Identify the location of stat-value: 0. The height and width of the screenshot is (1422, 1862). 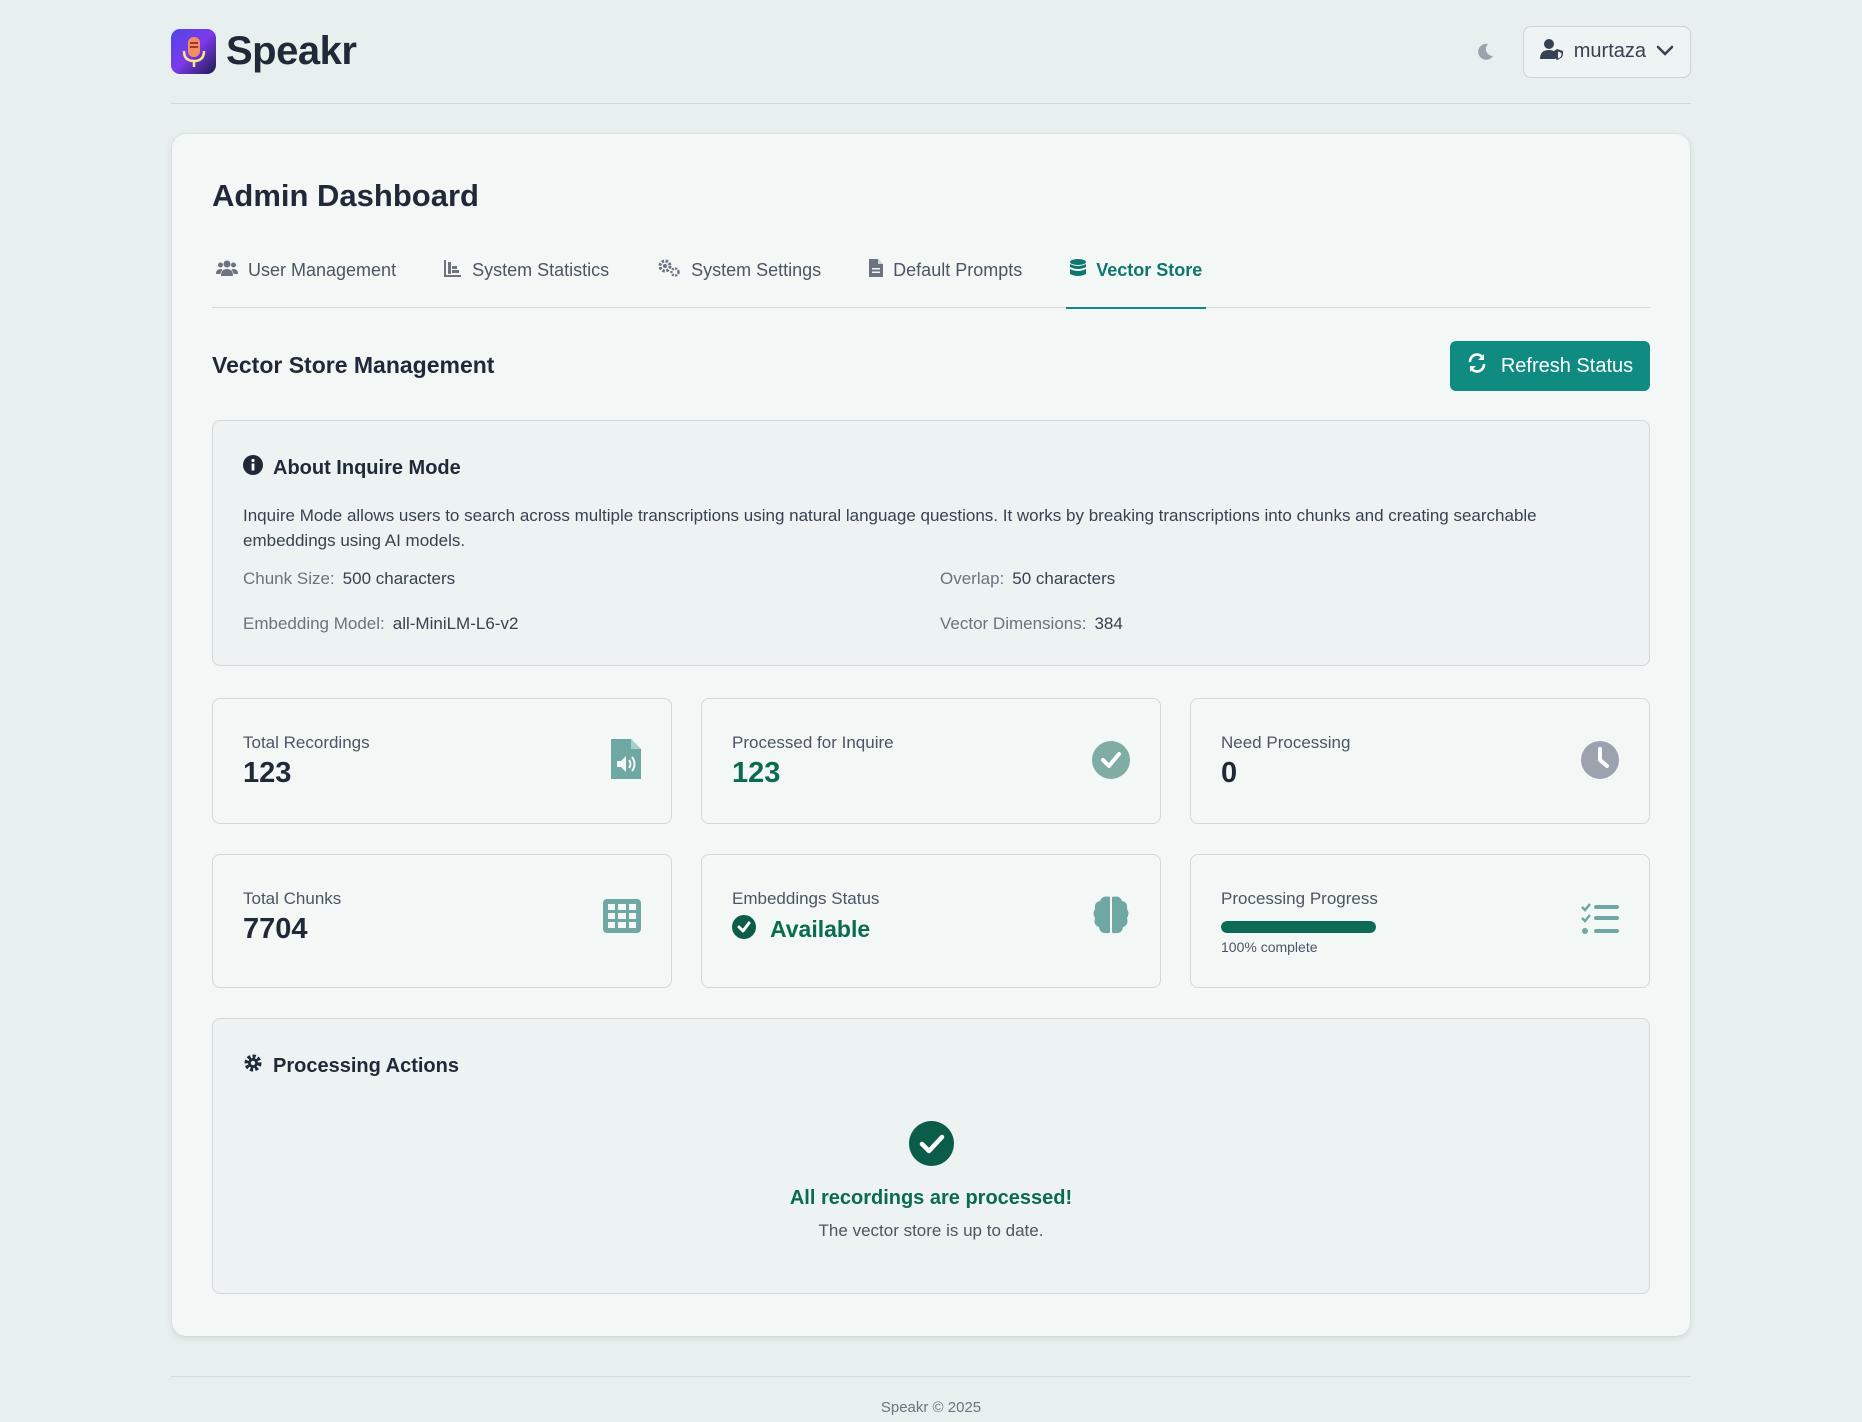
(1229, 773).